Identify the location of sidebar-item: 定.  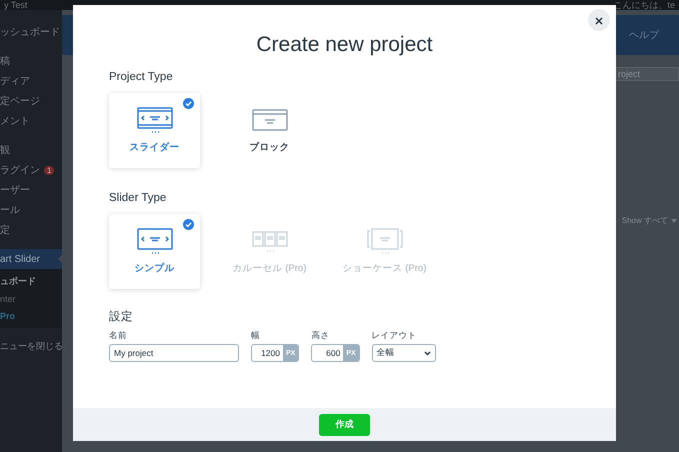
(31, 230).